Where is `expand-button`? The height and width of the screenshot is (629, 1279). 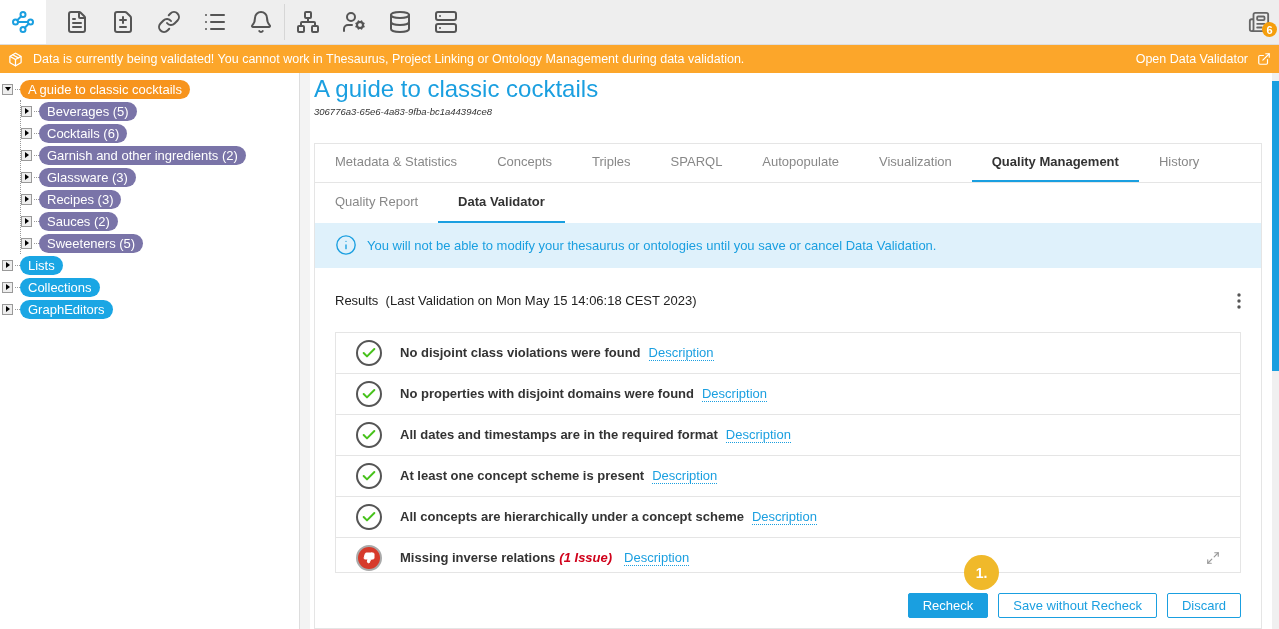 expand-button is located at coordinates (1213, 557).